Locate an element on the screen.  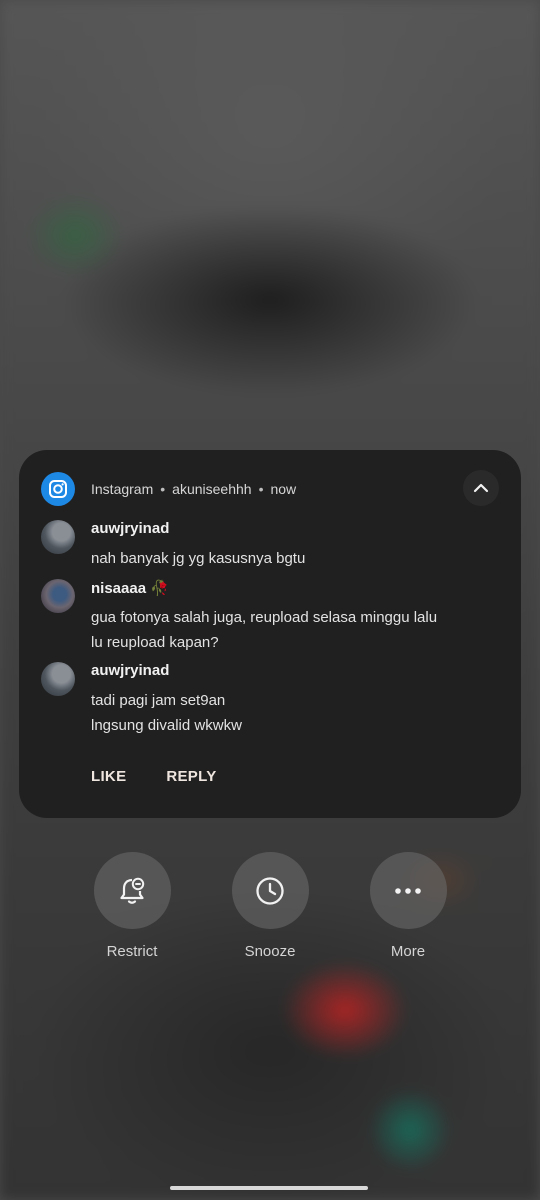
restrict-label: Restrict is located at coordinates (132, 951).